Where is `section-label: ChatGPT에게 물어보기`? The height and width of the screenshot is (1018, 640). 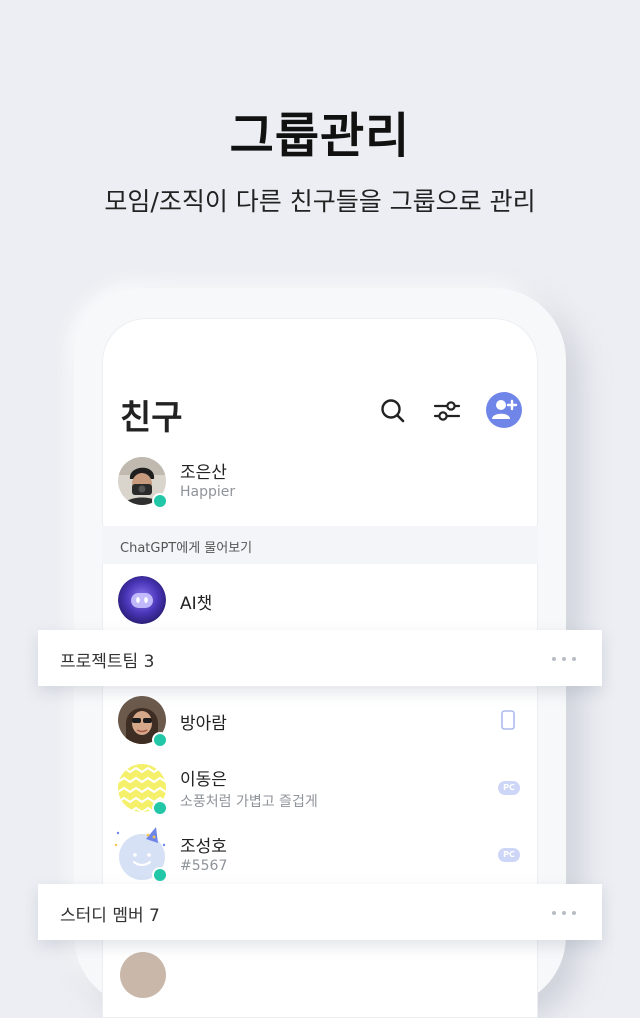 section-label: ChatGPT에게 물어보기 is located at coordinates (186, 548).